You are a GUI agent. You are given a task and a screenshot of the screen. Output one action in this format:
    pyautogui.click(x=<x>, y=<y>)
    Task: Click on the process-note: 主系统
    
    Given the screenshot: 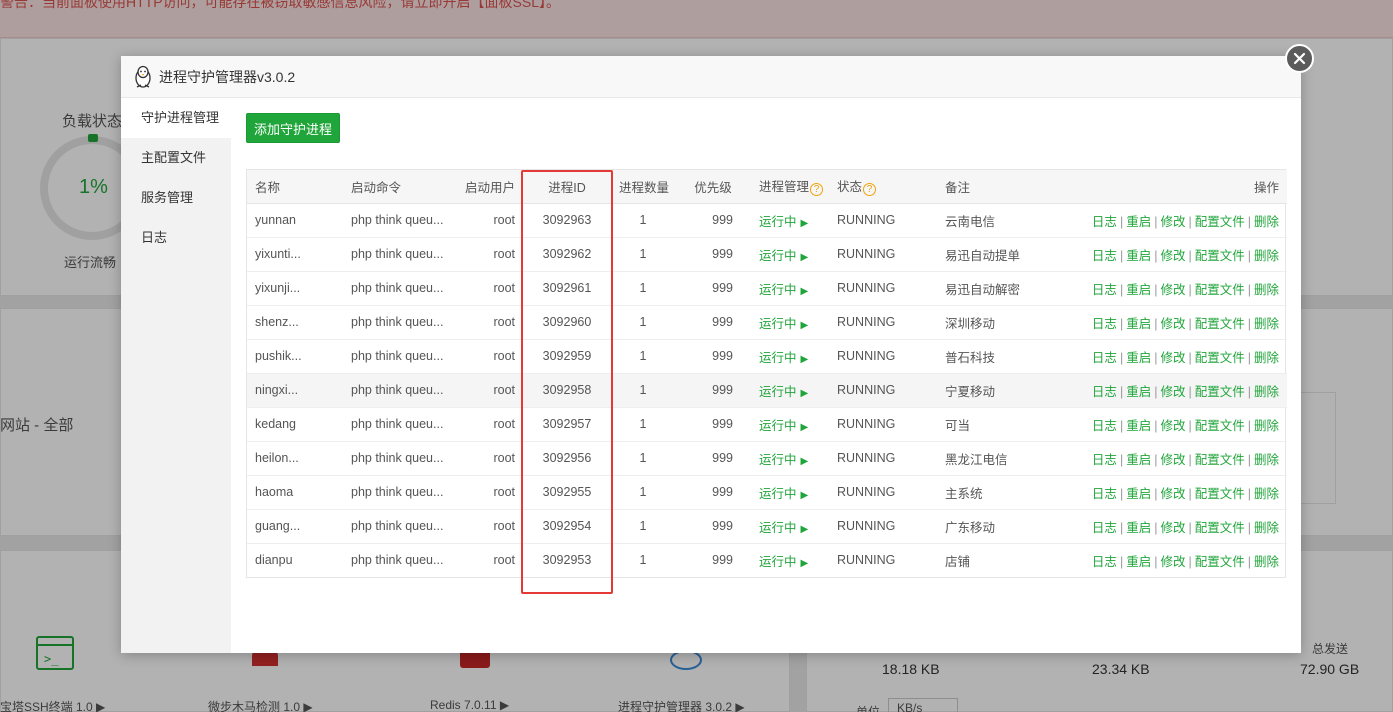 What is the action you would take?
    pyautogui.click(x=992, y=492)
    